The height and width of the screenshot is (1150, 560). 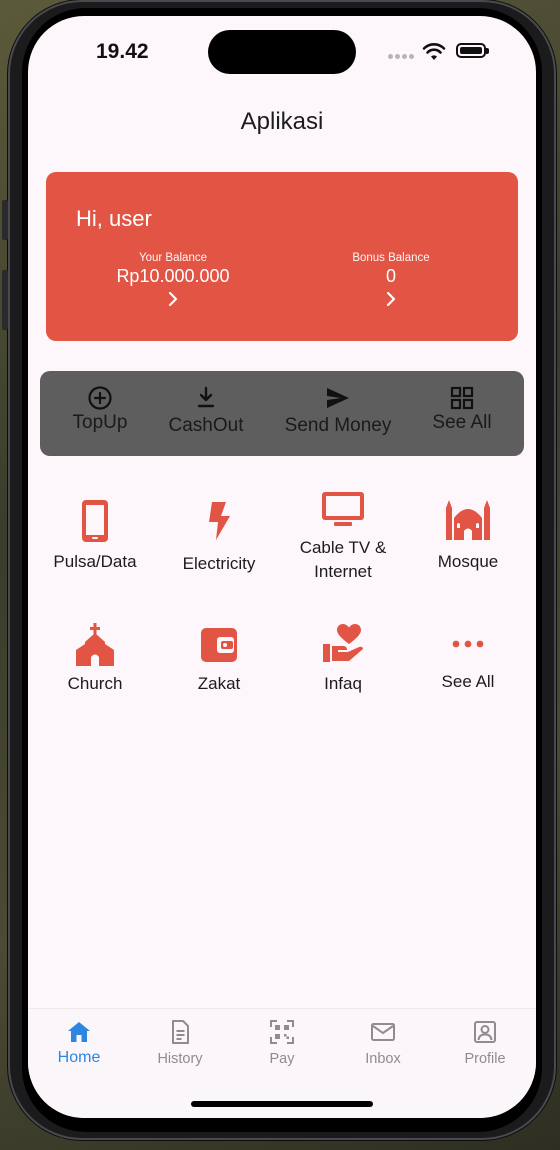 I want to click on service-label: Pulsa/Data, so click(x=95, y=561).